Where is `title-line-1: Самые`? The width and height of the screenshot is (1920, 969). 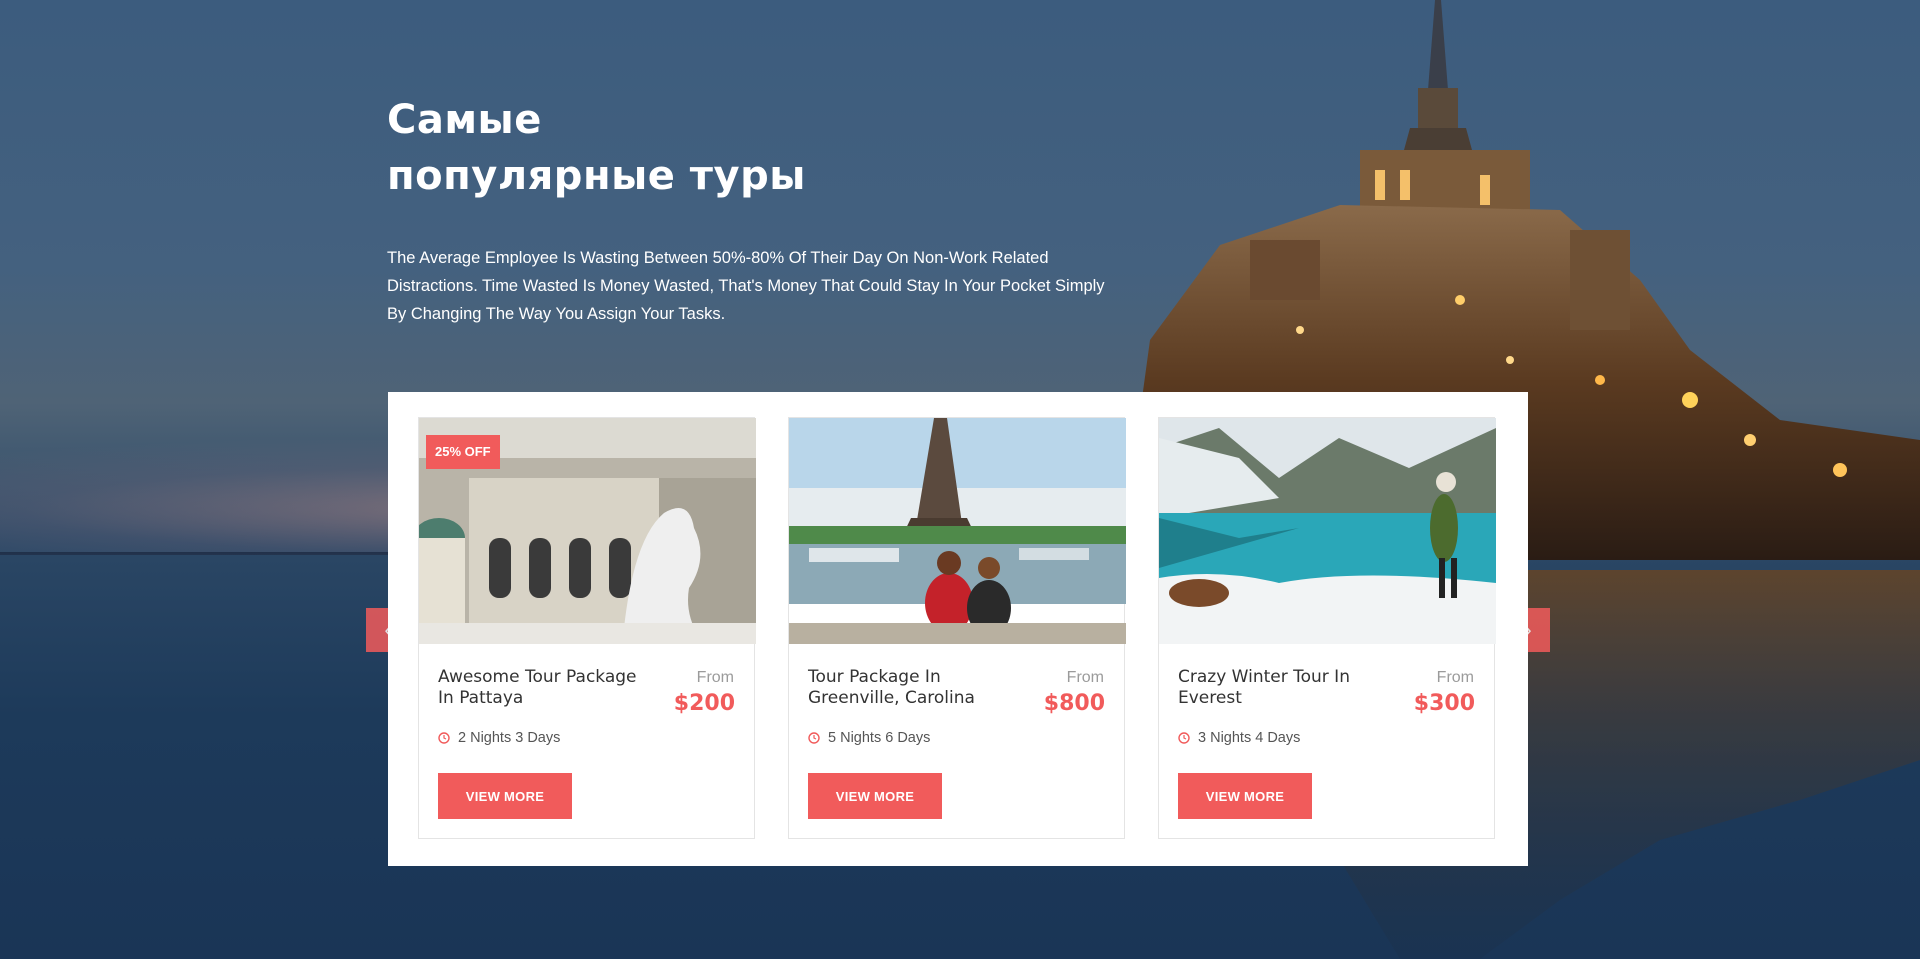
title-line-1: Самые is located at coordinates (464, 120).